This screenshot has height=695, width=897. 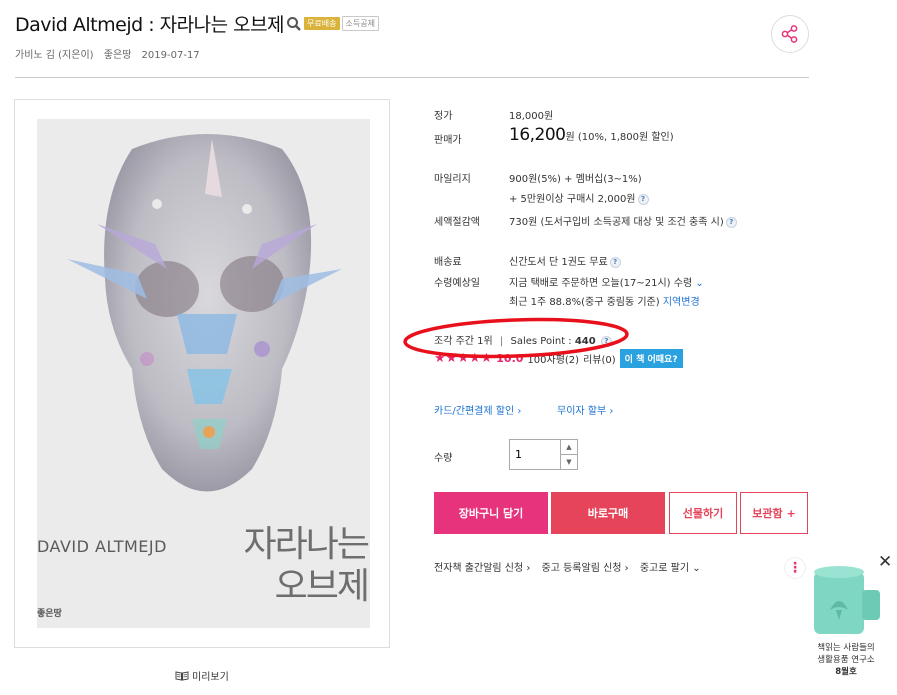 I want to click on sale-price-label: 판매가, so click(x=448, y=140).